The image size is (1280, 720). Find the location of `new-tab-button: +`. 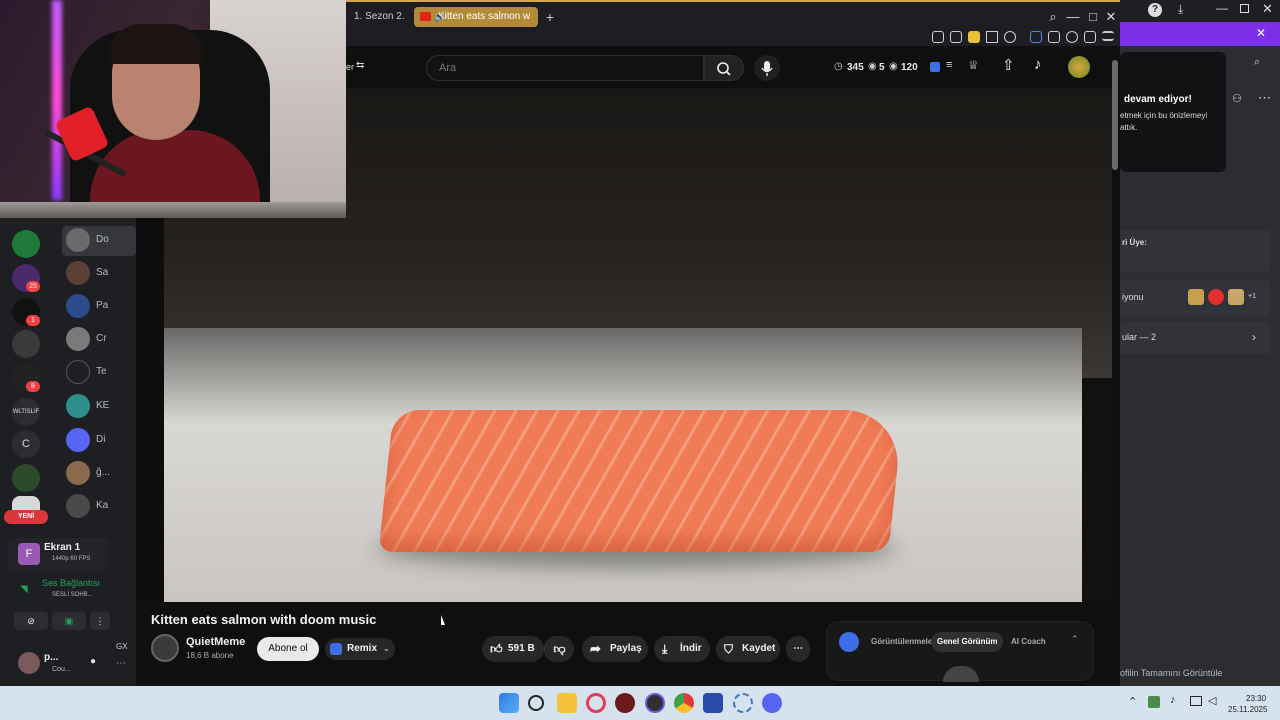

new-tab-button: + is located at coordinates (550, 17).